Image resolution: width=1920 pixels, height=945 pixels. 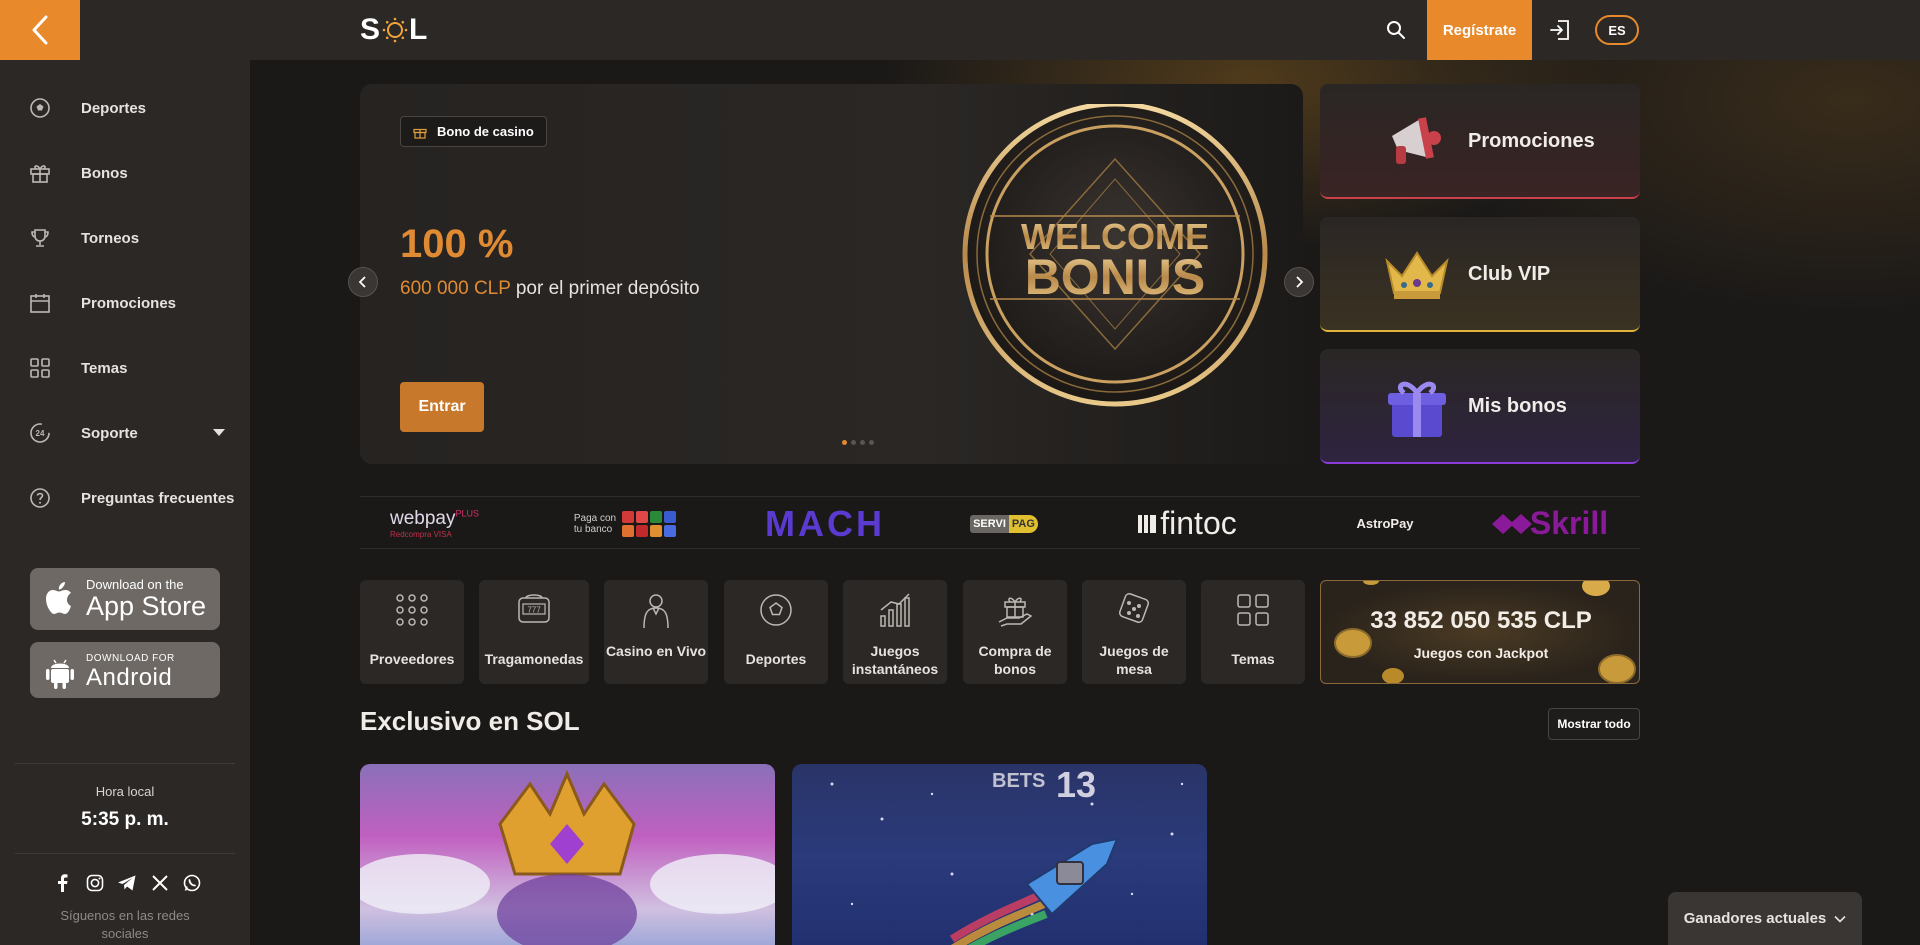 What do you see at coordinates (625, 523) in the screenshot?
I see `paga-con-tu-banco-logo: Paga con tu banco` at bounding box center [625, 523].